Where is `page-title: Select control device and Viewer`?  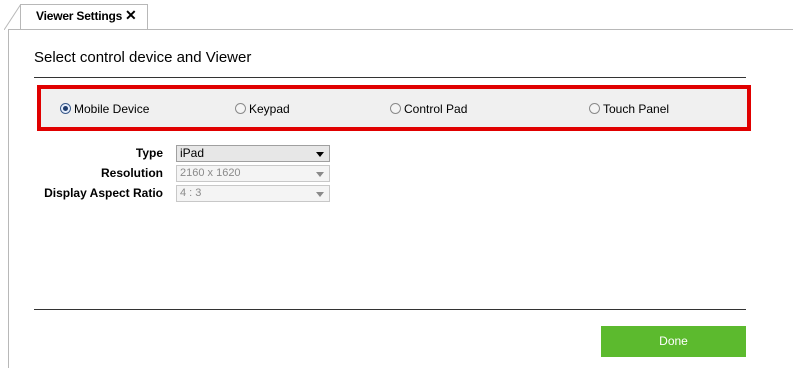 page-title: Select control device and Viewer is located at coordinates (143, 57).